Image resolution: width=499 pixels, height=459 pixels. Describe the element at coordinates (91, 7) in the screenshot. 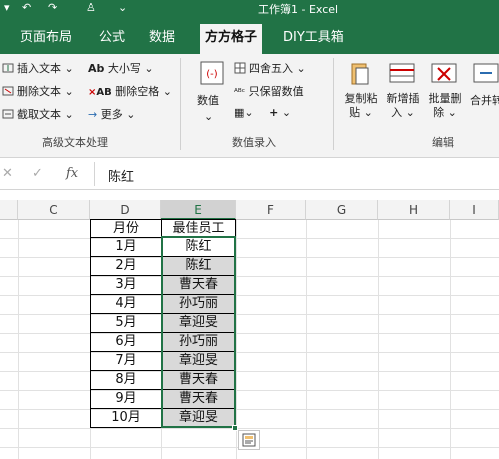

I see `format-painter-icon: ♙` at that location.